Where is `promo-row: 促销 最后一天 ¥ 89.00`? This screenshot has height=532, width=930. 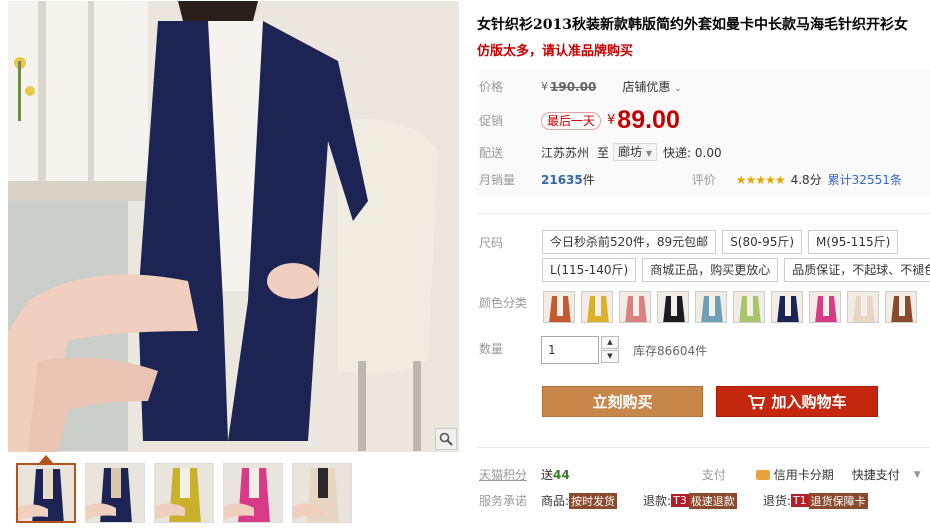 promo-row: 促销 最后一天 ¥ 89.00 is located at coordinates (579, 120).